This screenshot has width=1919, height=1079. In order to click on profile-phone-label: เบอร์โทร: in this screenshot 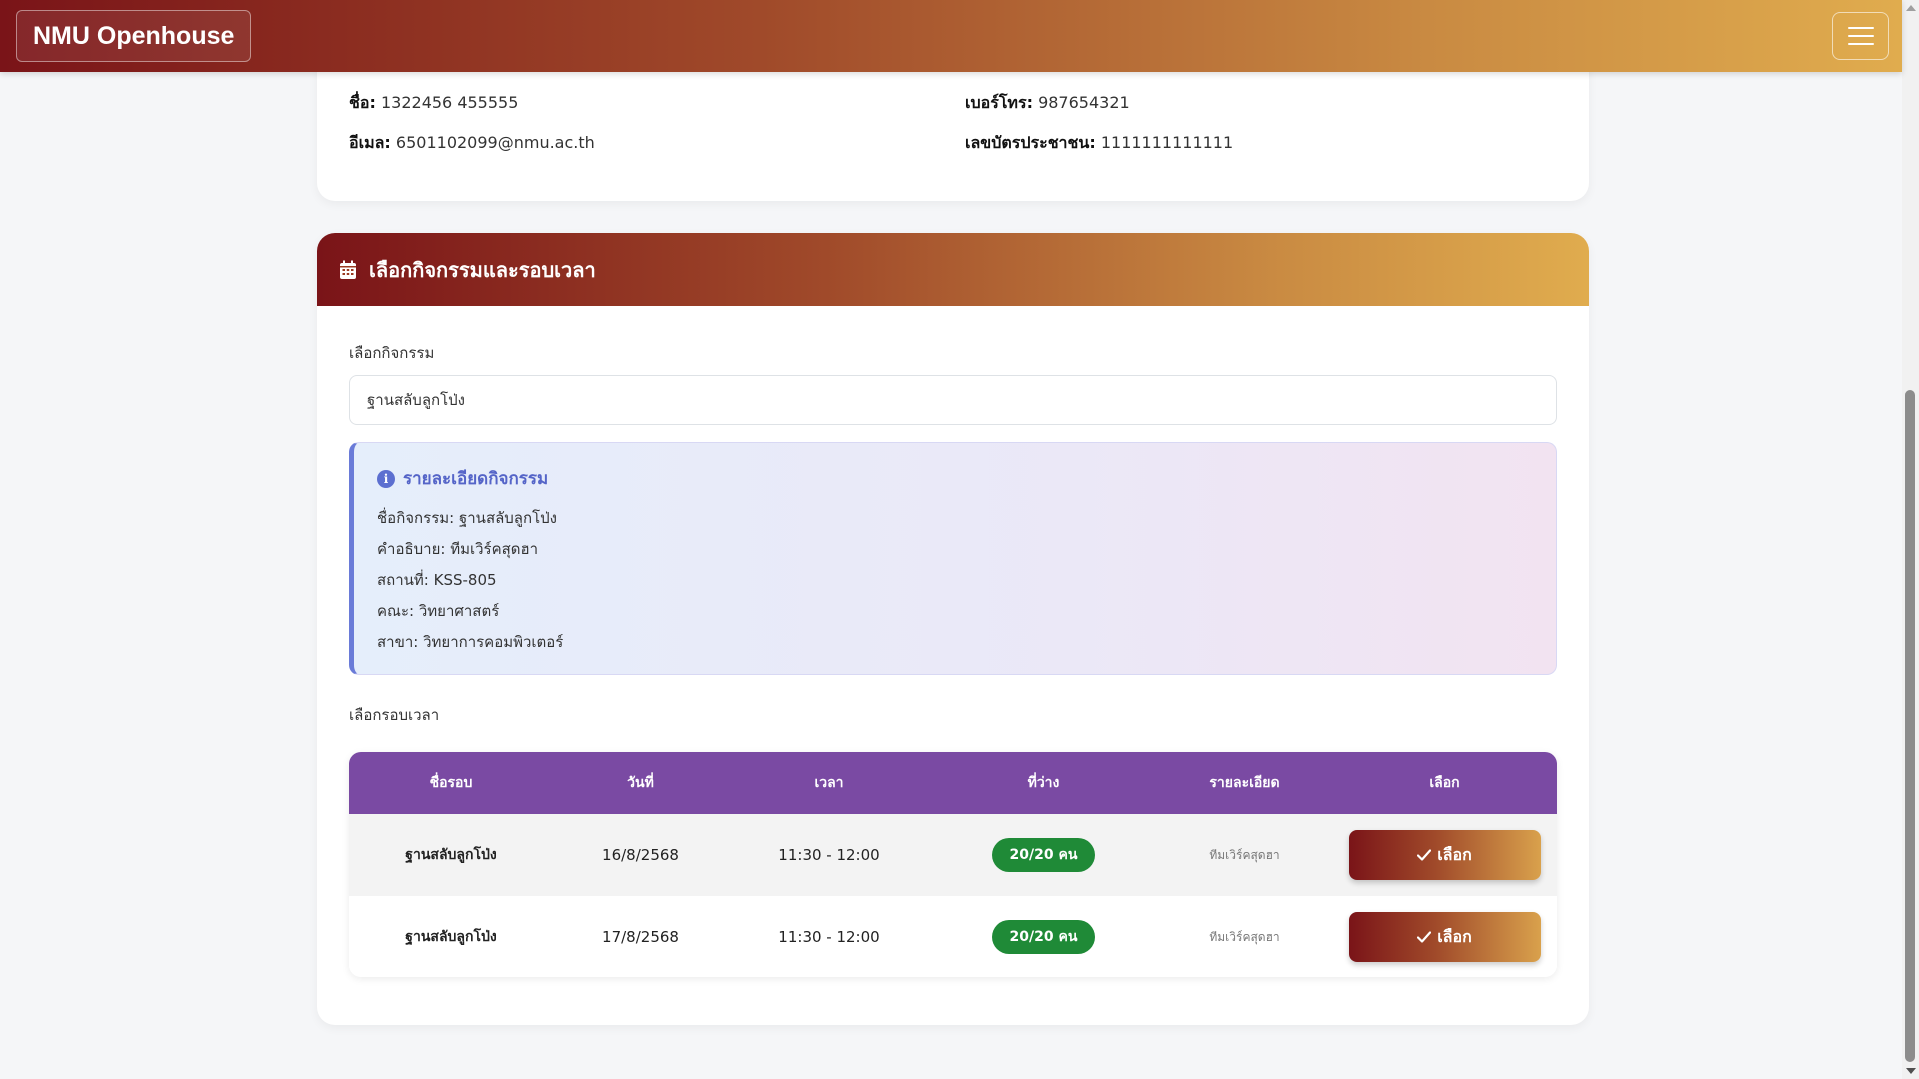, I will do `click(999, 102)`.